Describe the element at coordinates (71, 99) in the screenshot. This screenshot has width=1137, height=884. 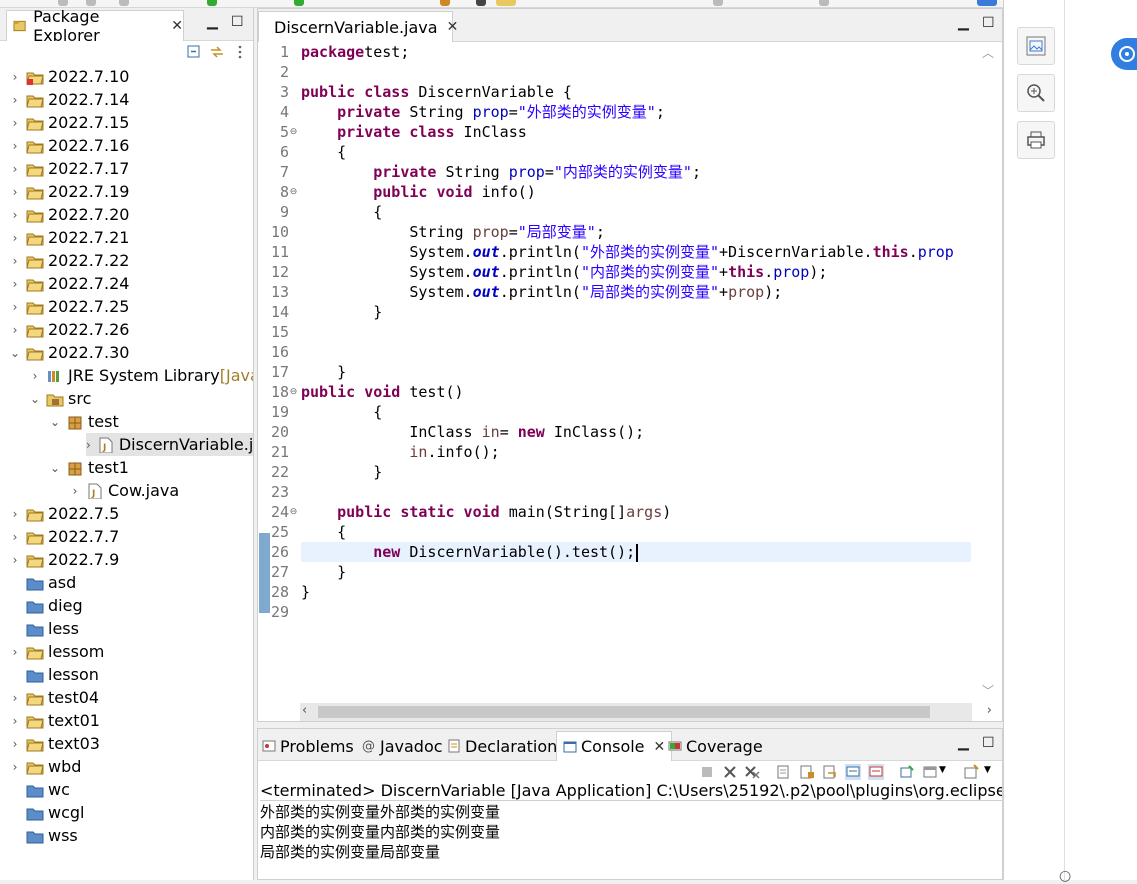
I see `tree-item: › 2022.7.14` at that location.